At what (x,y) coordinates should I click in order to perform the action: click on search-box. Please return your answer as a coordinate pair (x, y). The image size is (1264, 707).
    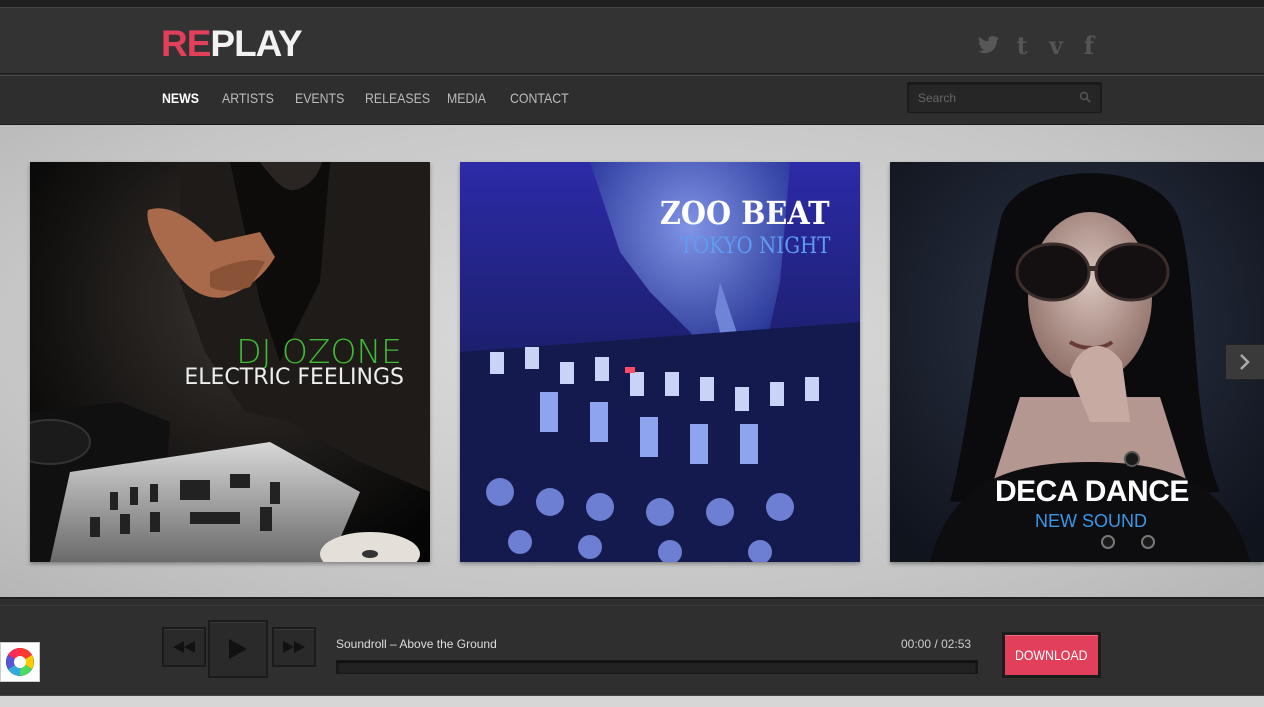
    Looking at the image, I should click on (1004, 97).